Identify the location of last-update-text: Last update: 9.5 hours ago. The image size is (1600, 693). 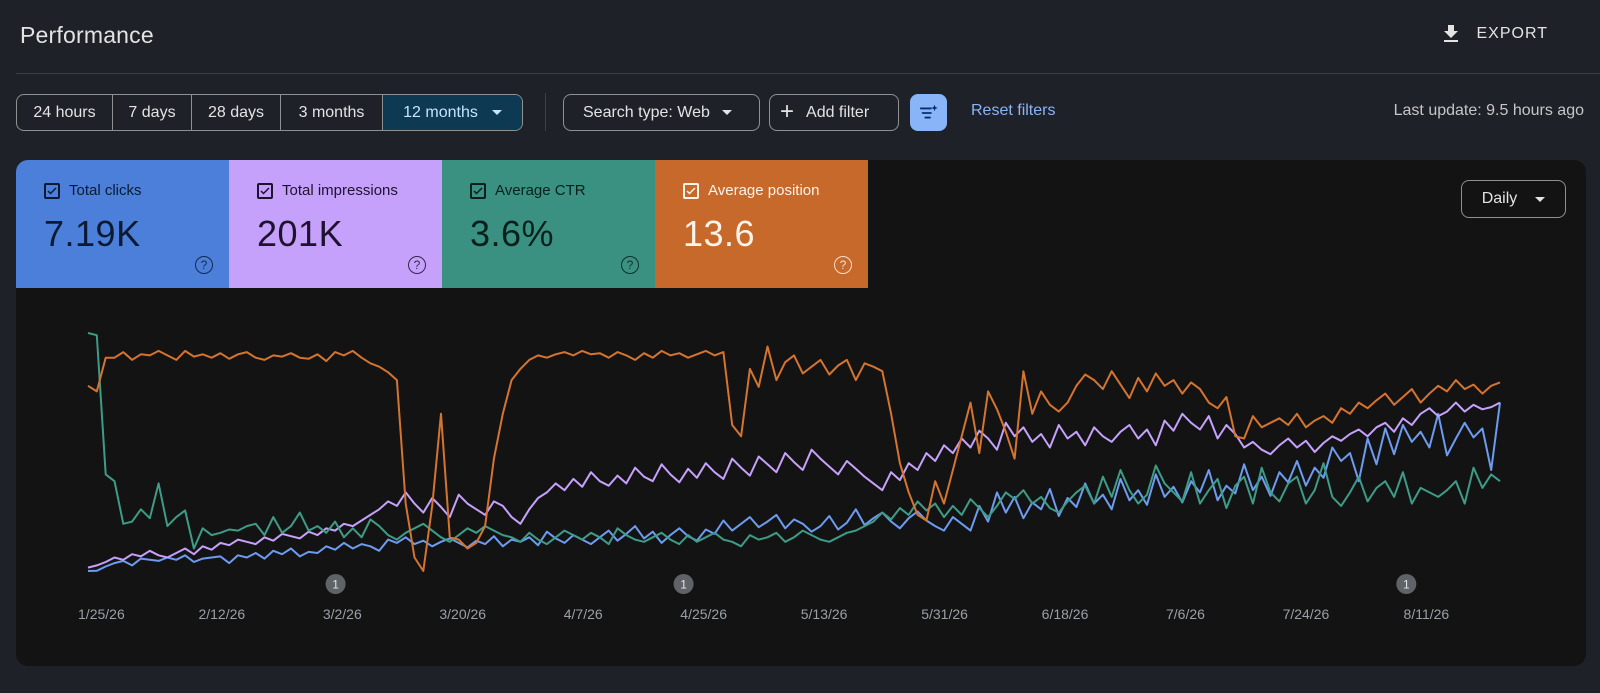
(1488, 110).